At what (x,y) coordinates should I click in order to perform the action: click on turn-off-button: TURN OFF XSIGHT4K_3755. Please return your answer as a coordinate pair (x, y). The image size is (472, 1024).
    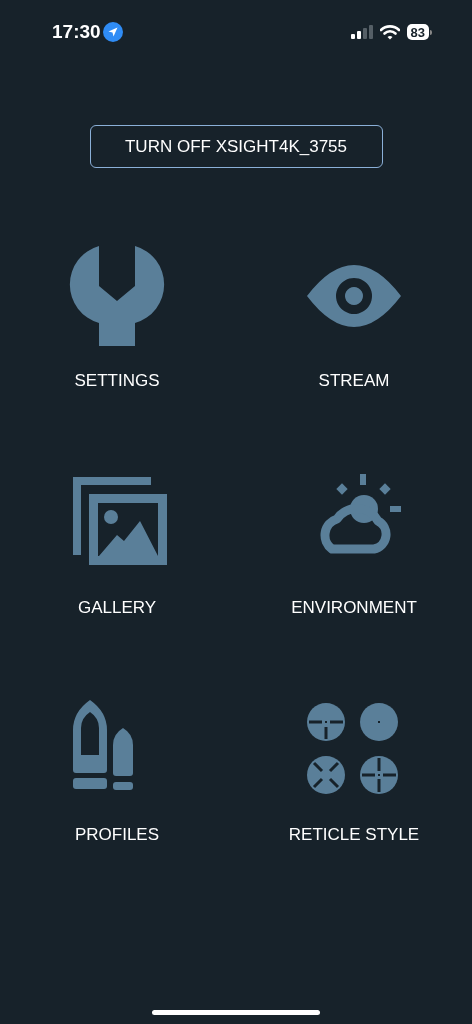
    Looking at the image, I should click on (236, 146).